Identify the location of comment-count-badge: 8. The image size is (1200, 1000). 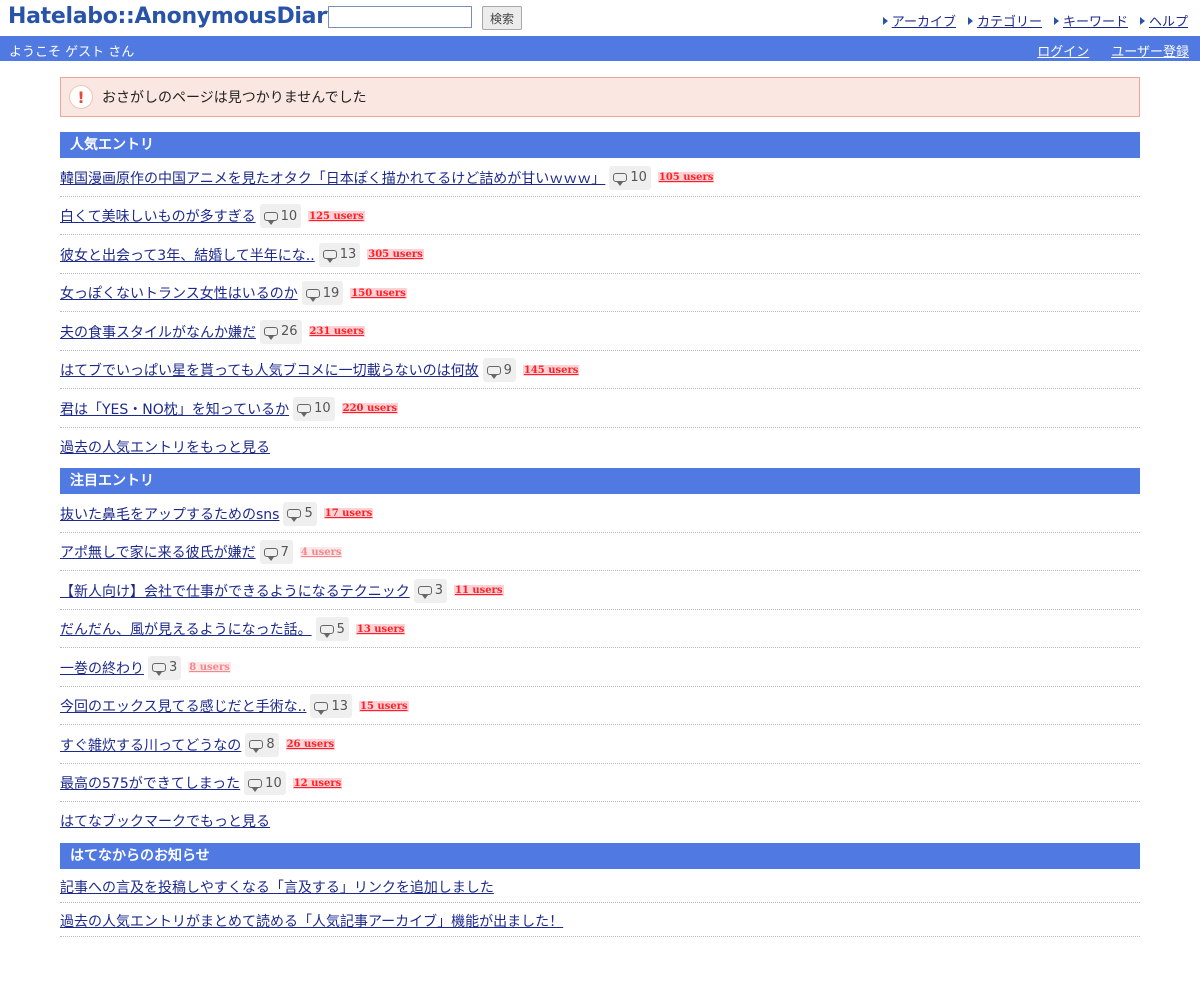
(262, 744).